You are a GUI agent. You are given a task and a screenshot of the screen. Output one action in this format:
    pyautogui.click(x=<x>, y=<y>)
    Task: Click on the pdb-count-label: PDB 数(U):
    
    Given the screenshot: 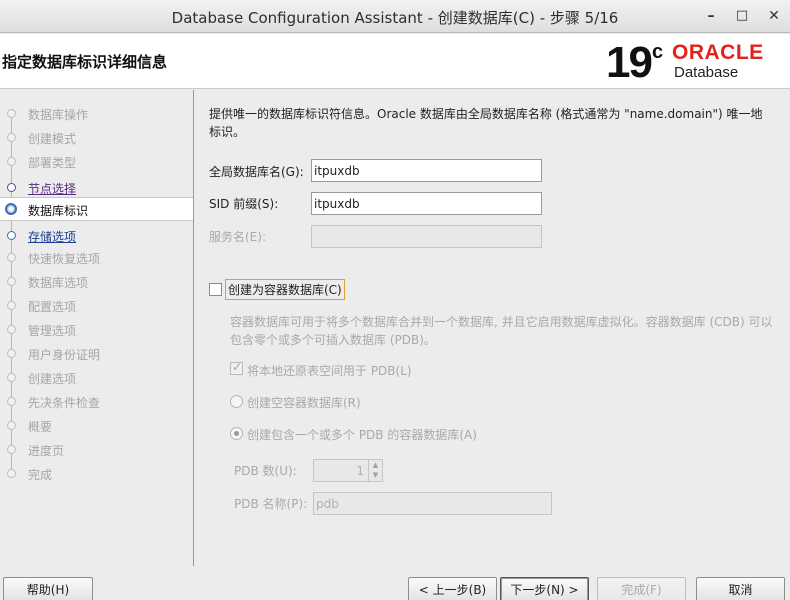 What is the action you would take?
    pyautogui.click(x=265, y=471)
    